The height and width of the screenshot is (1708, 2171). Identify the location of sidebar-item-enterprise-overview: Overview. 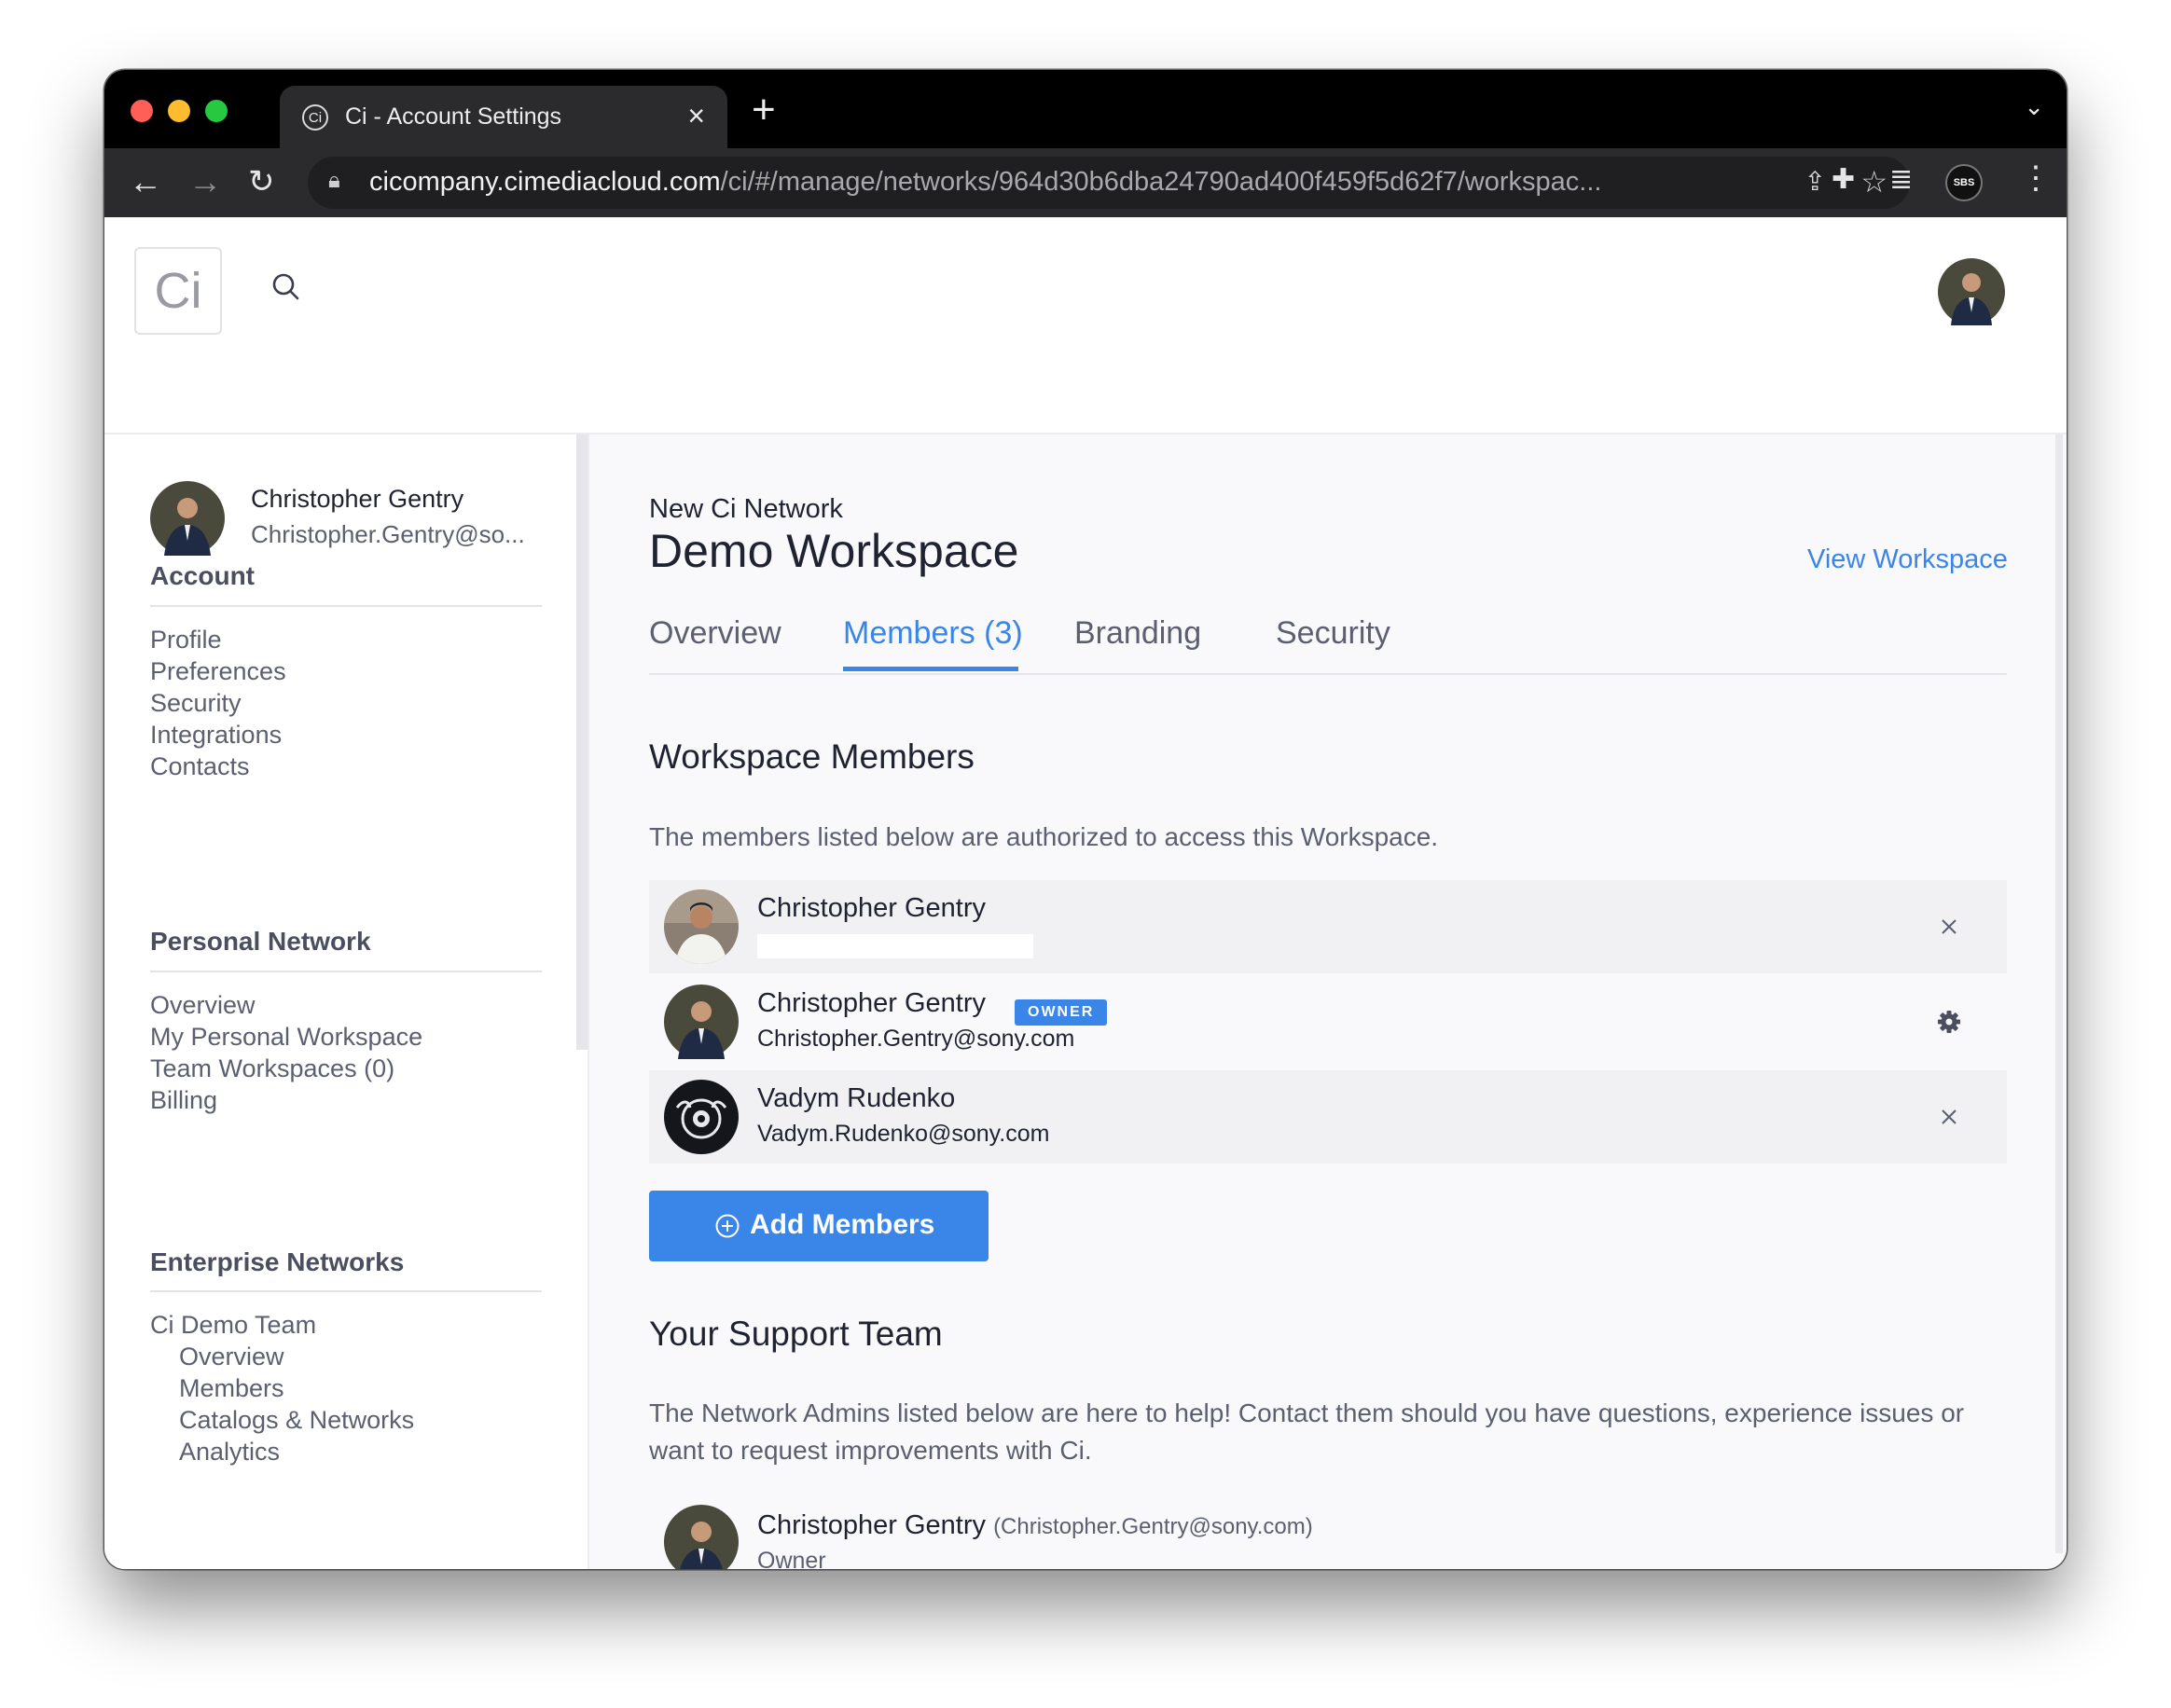
(232, 1357).